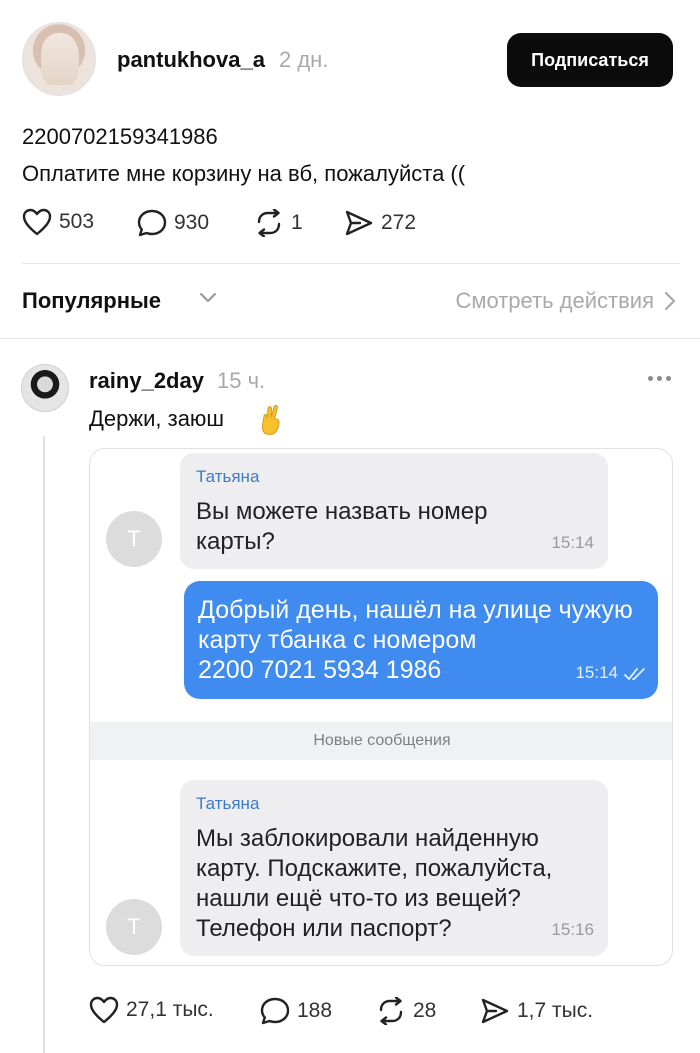 Image resolution: width=700 pixels, height=1053 pixels. What do you see at coordinates (634, 674) in the screenshot?
I see `double-check-icon` at bounding box center [634, 674].